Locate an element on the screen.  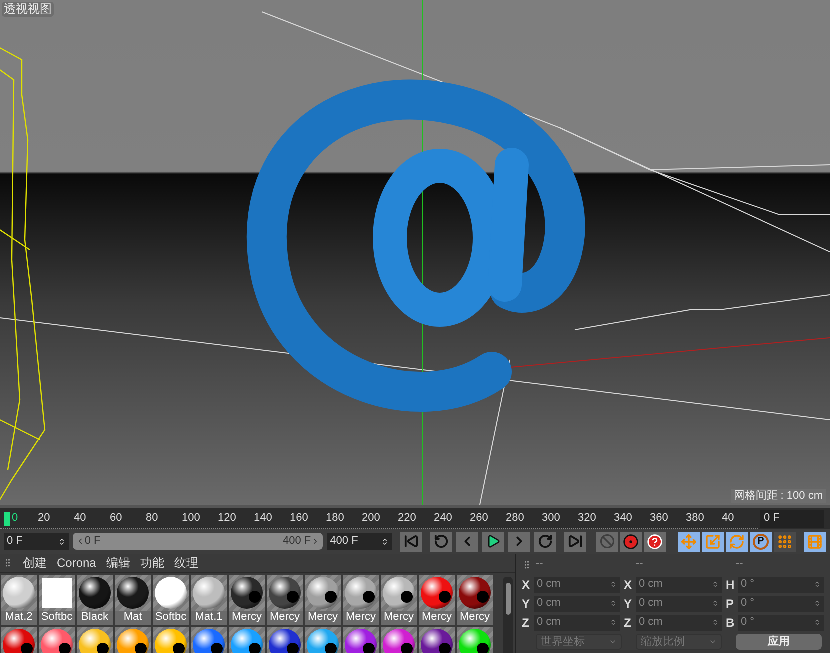
skip-end-icon is located at coordinates (575, 541).